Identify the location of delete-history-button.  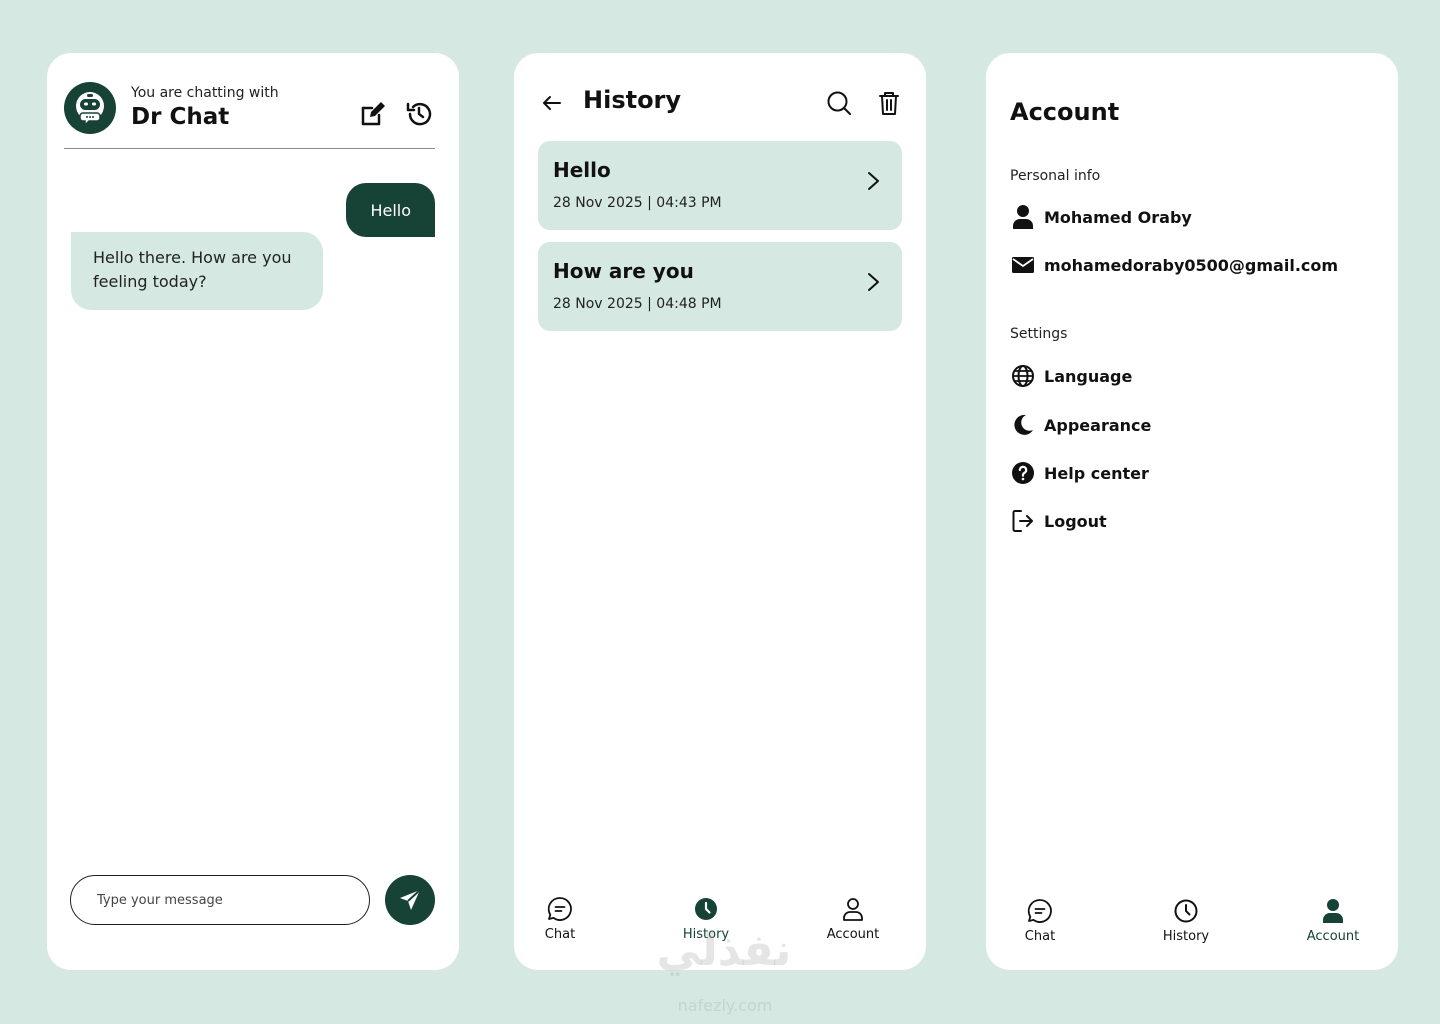
(889, 103).